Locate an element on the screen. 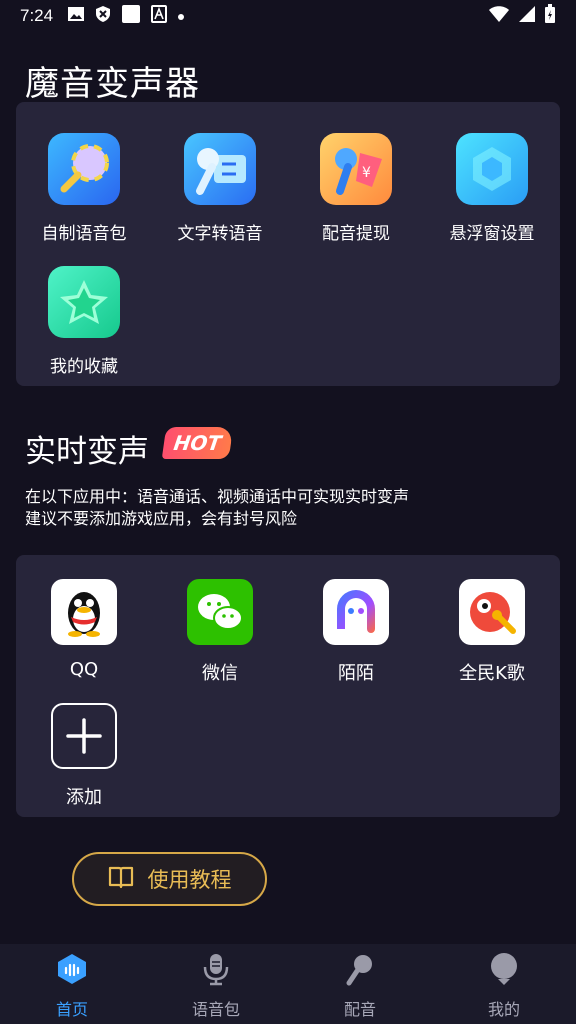 The image size is (576, 1024). tool-label: 配音提现 is located at coordinates (356, 234).